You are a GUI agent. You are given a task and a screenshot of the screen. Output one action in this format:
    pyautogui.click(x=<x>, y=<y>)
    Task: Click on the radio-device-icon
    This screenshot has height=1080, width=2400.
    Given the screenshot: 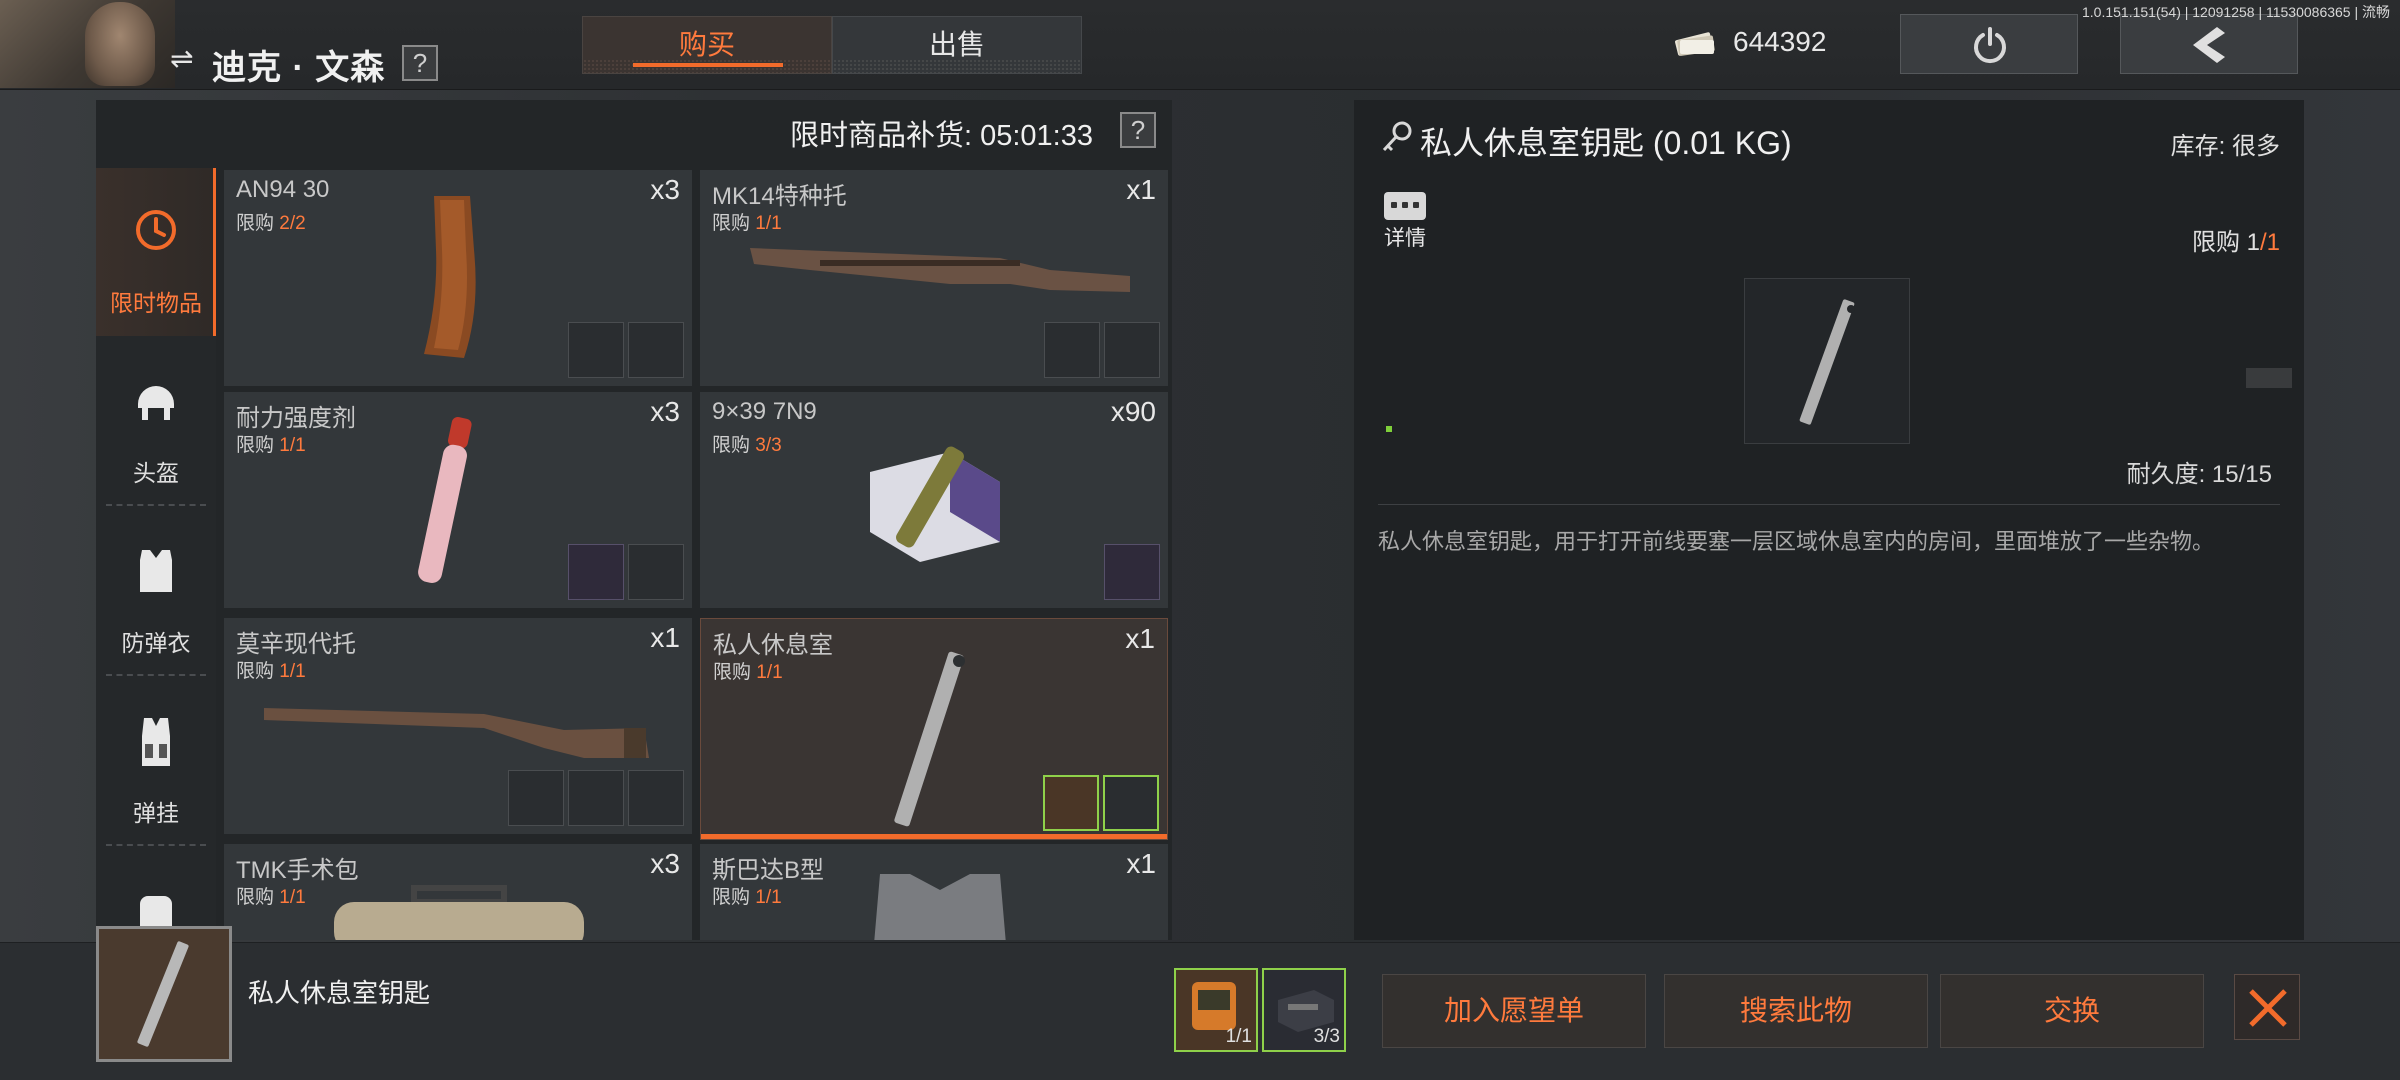 What is the action you would take?
    pyautogui.click(x=1071, y=803)
    